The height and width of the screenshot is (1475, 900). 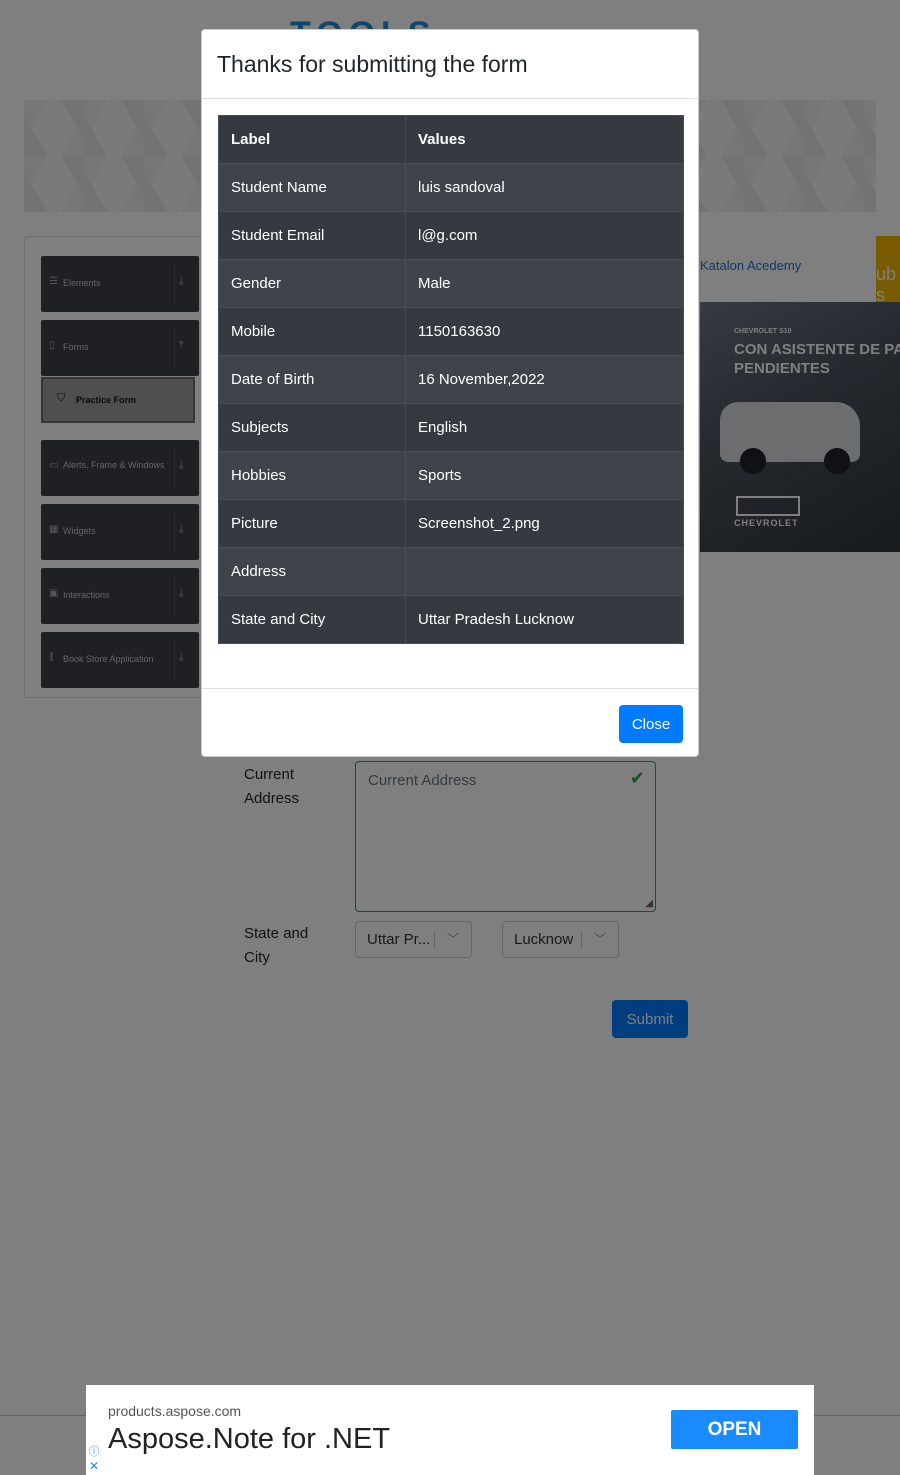 I want to click on row-value: 16 November,2022, so click(x=544, y=379).